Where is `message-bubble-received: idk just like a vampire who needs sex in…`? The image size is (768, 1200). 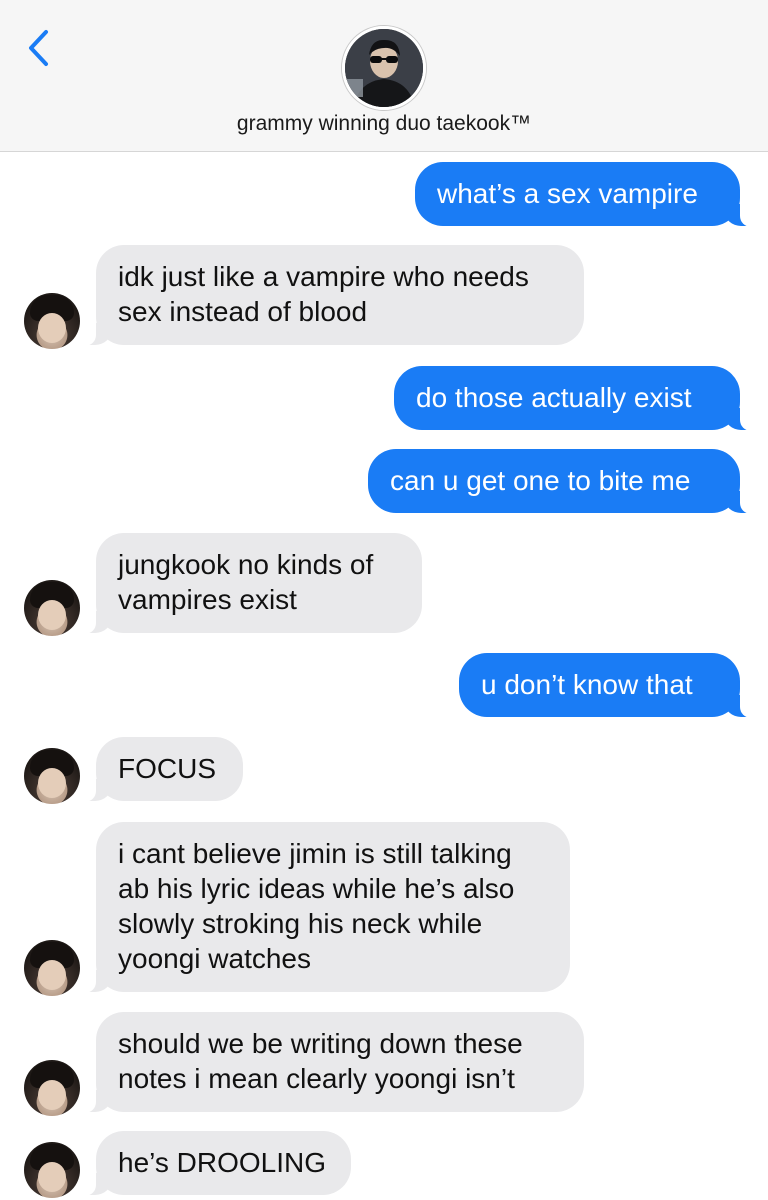
message-bubble-received: idk just like a vampire who needs sex in… is located at coordinates (334, 295).